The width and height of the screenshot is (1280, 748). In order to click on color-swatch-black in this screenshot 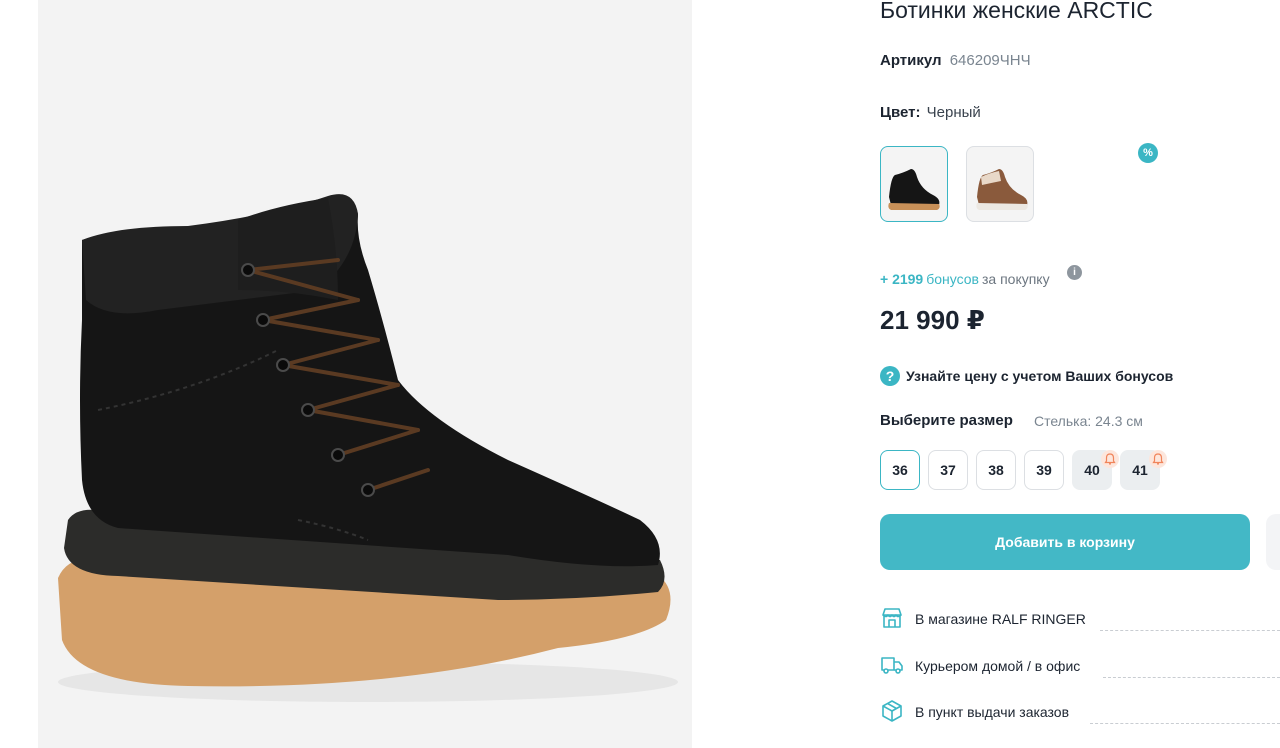, I will do `click(914, 184)`.